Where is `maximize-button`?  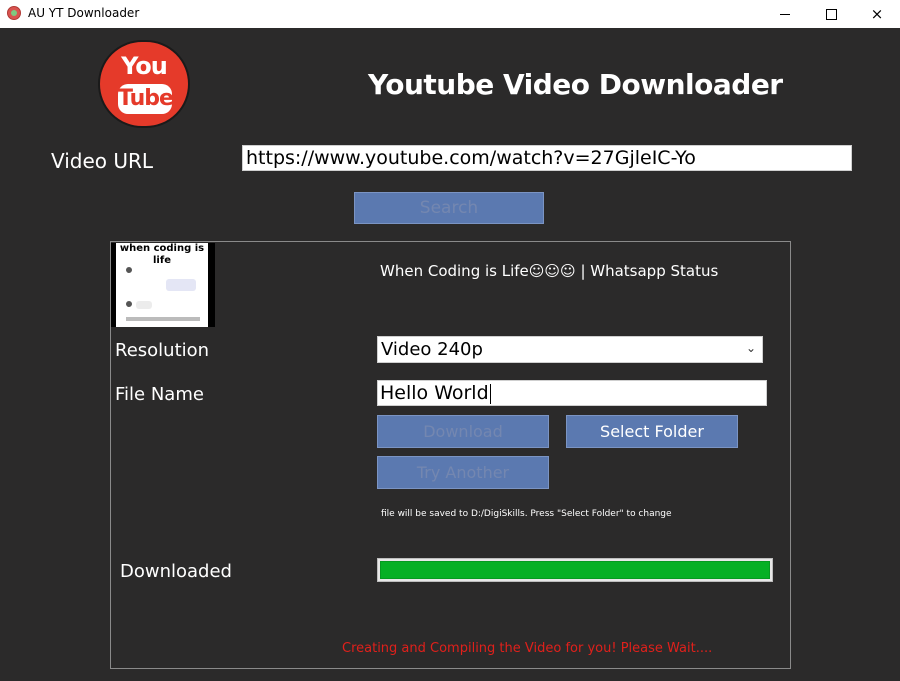
maximize-button is located at coordinates (831, 14).